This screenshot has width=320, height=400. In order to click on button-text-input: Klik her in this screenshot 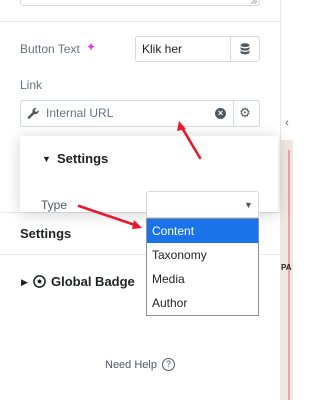, I will do `click(182, 49)`.